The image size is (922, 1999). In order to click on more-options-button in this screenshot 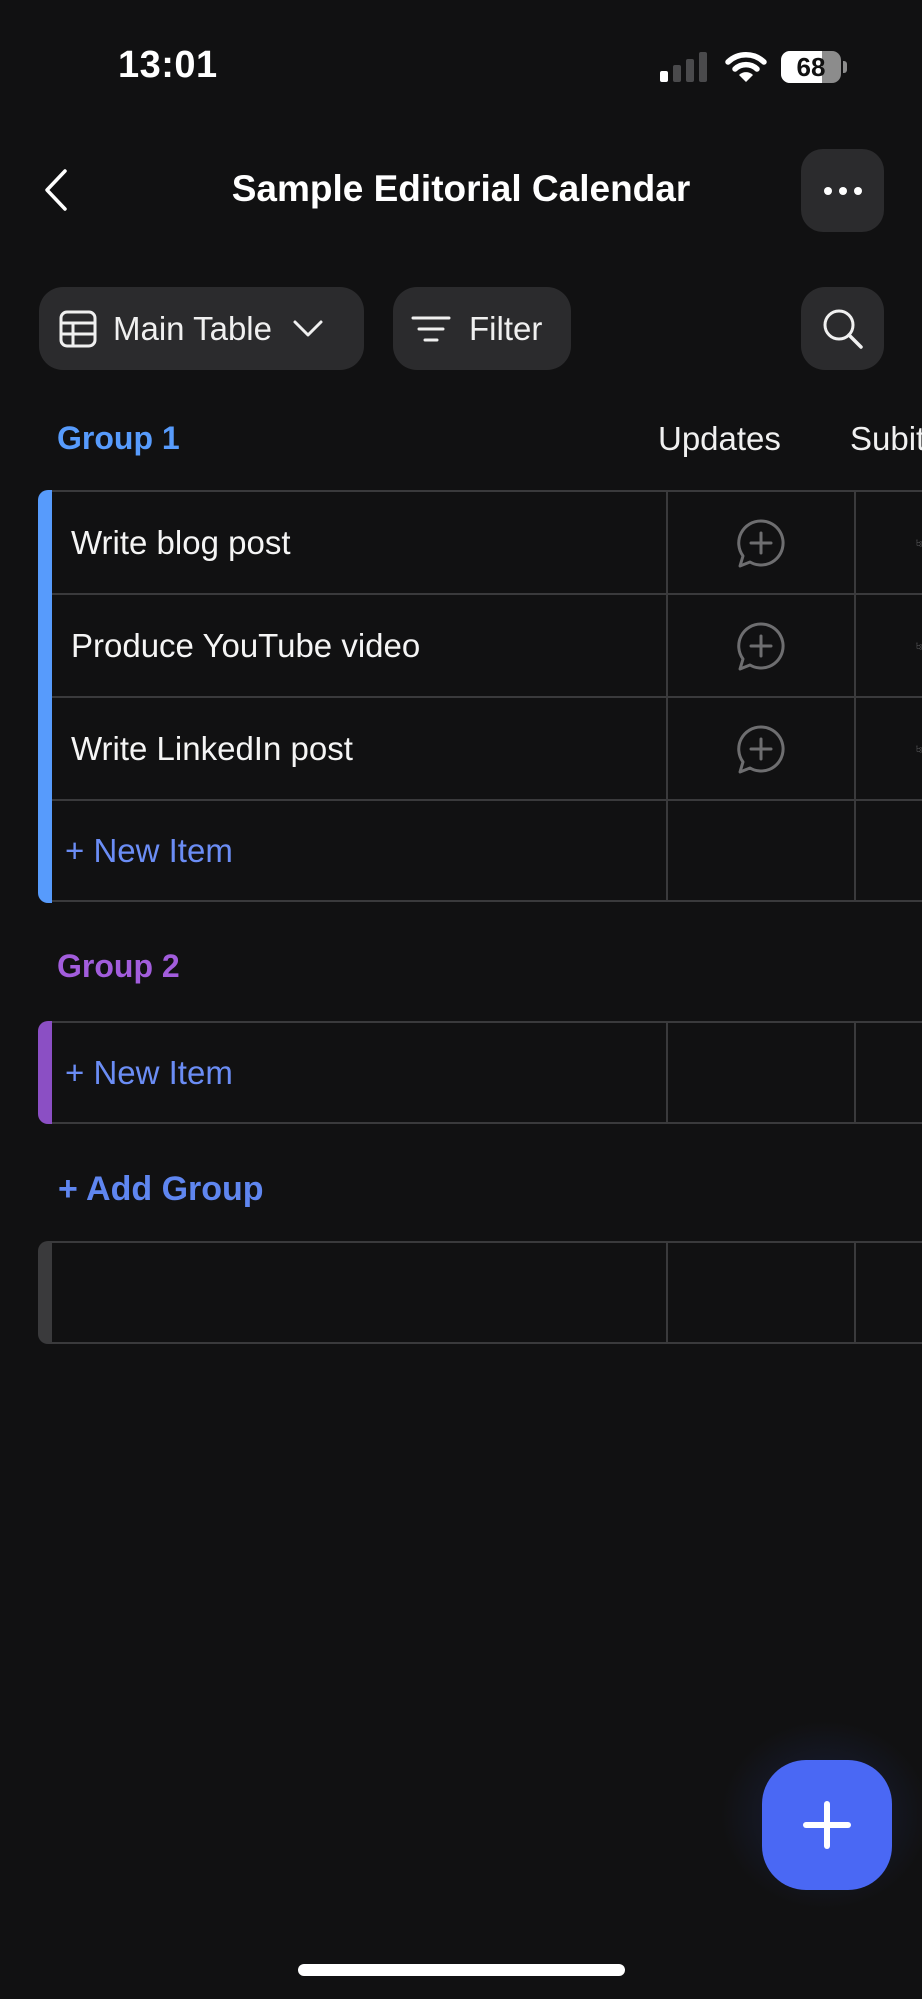, I will do `click(842, 190)`.